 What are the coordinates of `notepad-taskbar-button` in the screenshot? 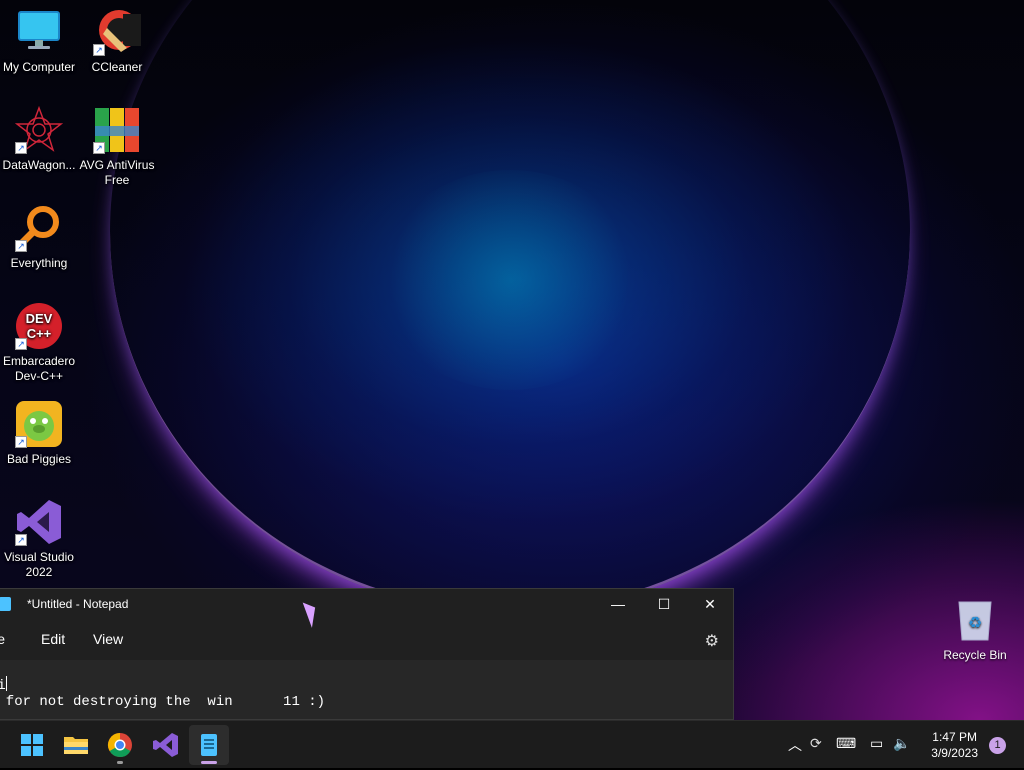 It's located at (209, 745).